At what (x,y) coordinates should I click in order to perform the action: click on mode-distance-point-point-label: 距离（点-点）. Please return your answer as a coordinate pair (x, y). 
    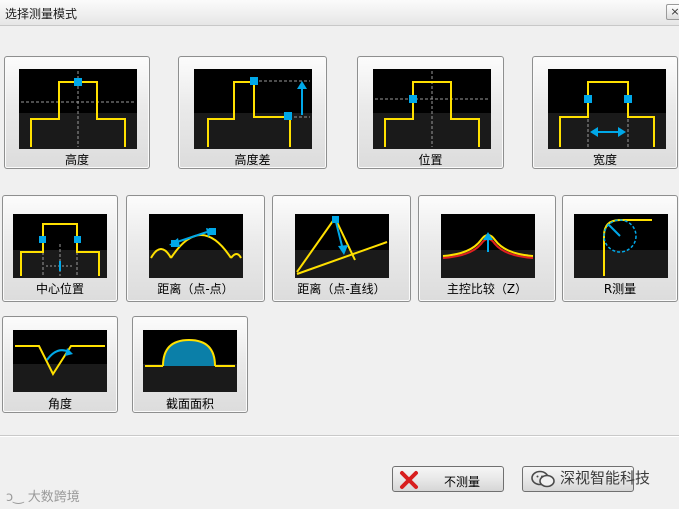
    Looking at the image, I should click on (195, 289).